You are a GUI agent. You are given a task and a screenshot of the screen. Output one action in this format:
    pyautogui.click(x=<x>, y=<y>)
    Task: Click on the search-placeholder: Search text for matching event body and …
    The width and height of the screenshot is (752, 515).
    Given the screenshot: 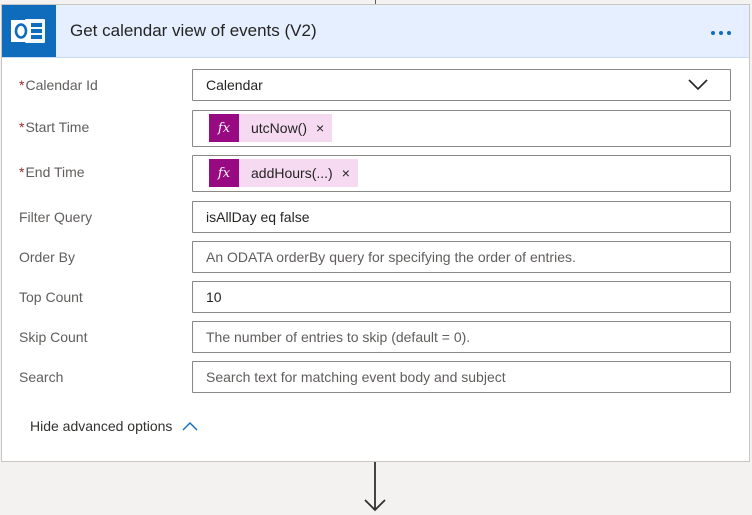 What is the action you would take?
    pyautogui.click(x=356, y=377)
    